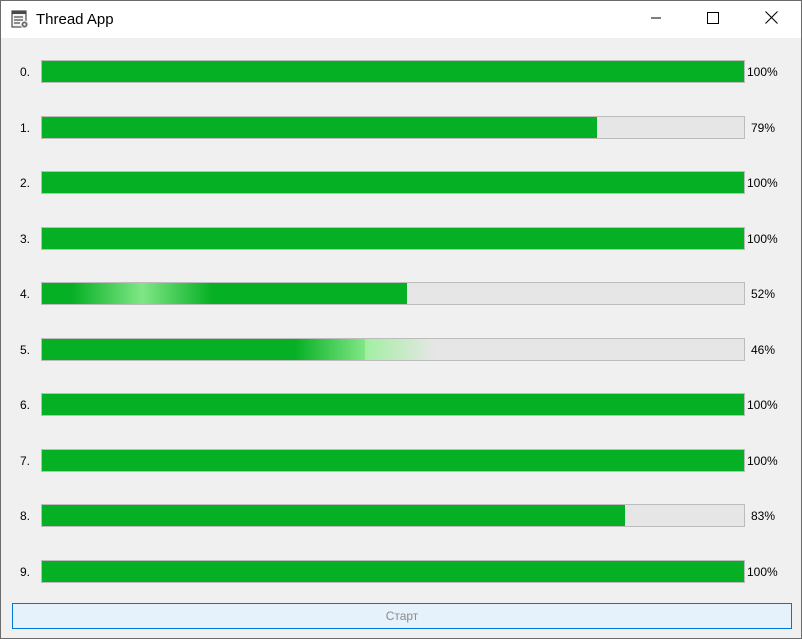  What do you see at coordinates (20, 19) in the screenshot?
I see `app-window-icon` at bounding box center [20, 19].